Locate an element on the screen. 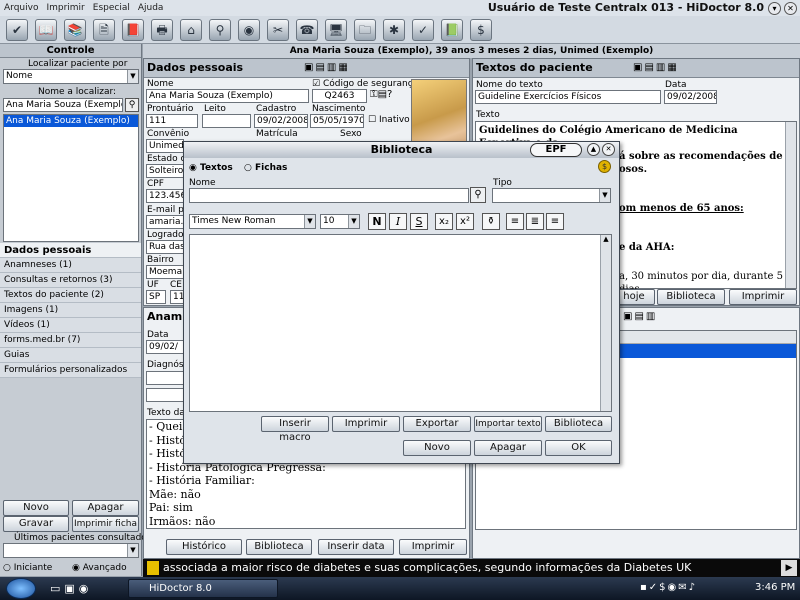 This screenshot has width=800, height=600. section-item: Vídeos (1) is located at coordinates (70, 325).